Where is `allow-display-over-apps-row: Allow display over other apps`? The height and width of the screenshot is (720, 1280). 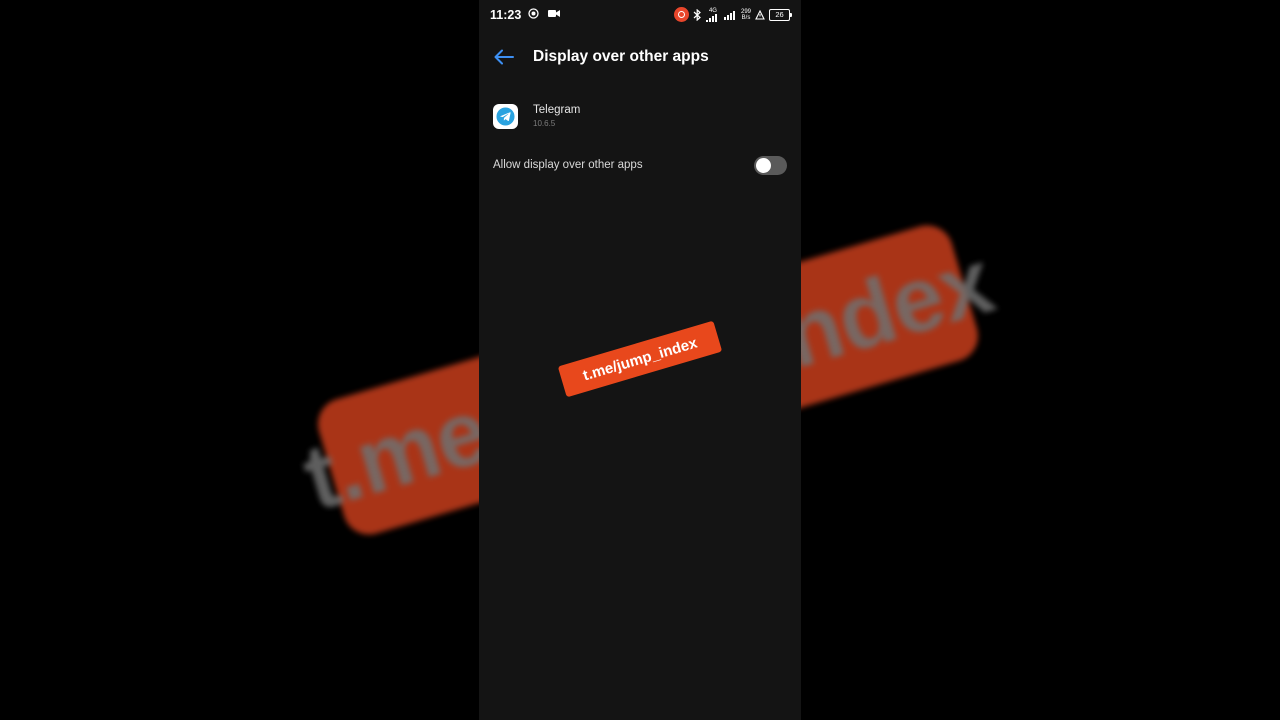
allow-display-over-apps-row: Allow display over other apps is located at coordinates (640, 165).